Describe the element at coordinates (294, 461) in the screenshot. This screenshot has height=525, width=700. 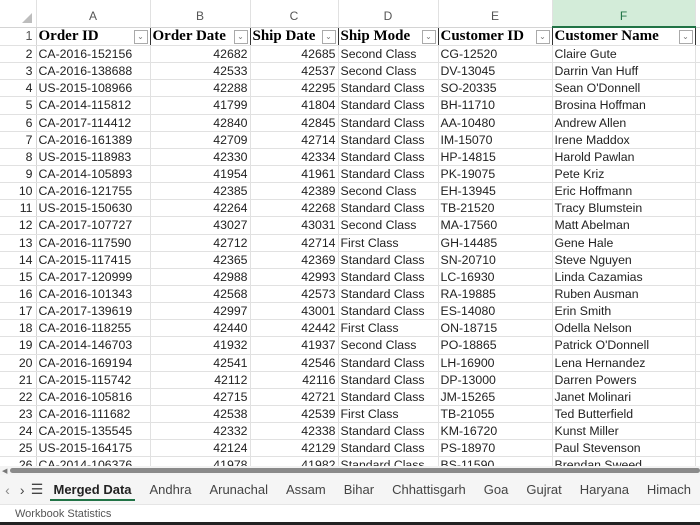
I see `cell: 41982` at that location.